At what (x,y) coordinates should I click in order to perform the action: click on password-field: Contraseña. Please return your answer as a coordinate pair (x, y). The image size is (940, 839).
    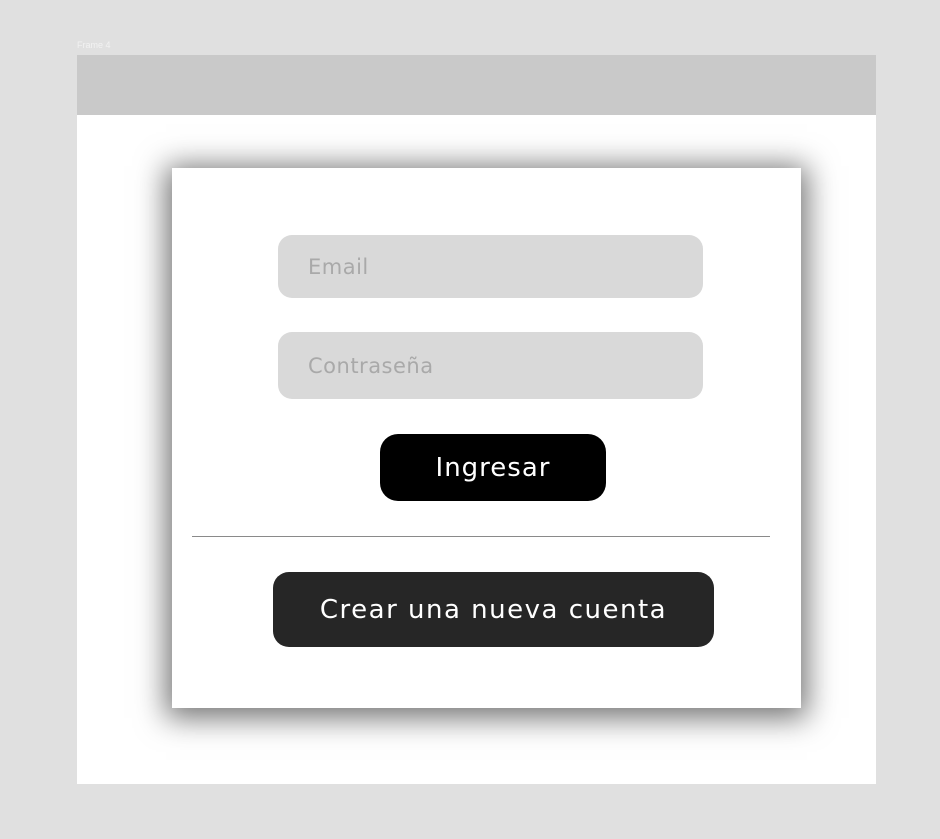
    Looking at the image, I should click on (490, 365).